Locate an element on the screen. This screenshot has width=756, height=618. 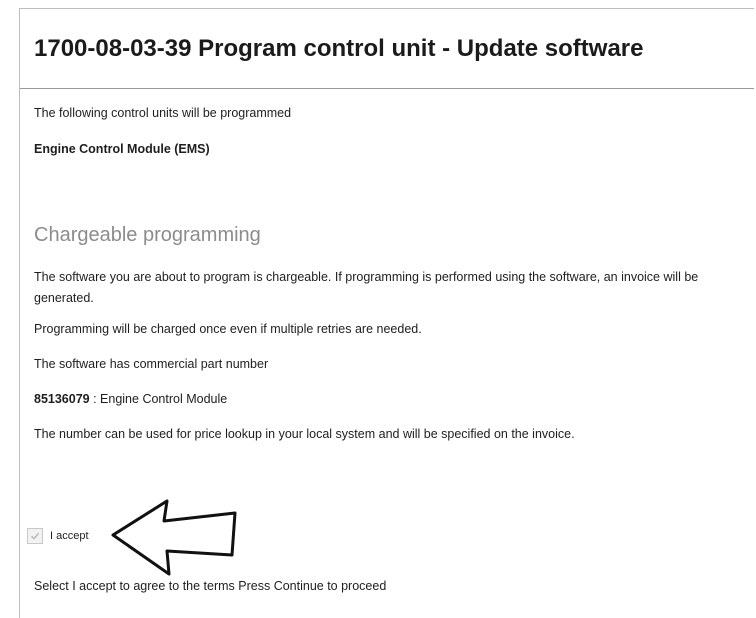
section-heading: Chargeable programming is located at coordinates (147, 235).